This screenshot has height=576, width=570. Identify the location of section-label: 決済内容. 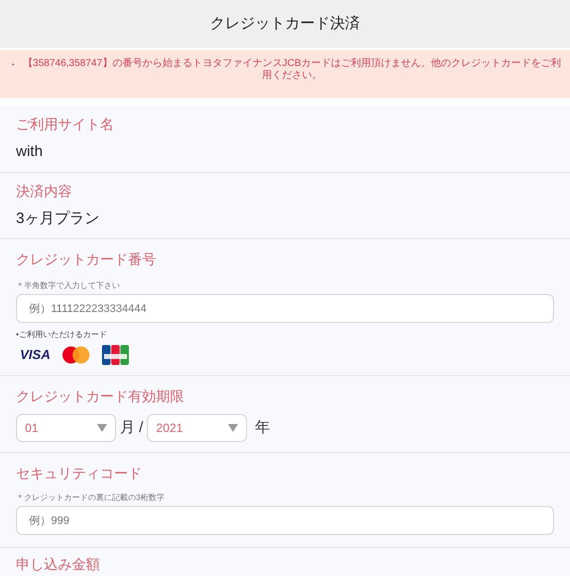
(44, 191).